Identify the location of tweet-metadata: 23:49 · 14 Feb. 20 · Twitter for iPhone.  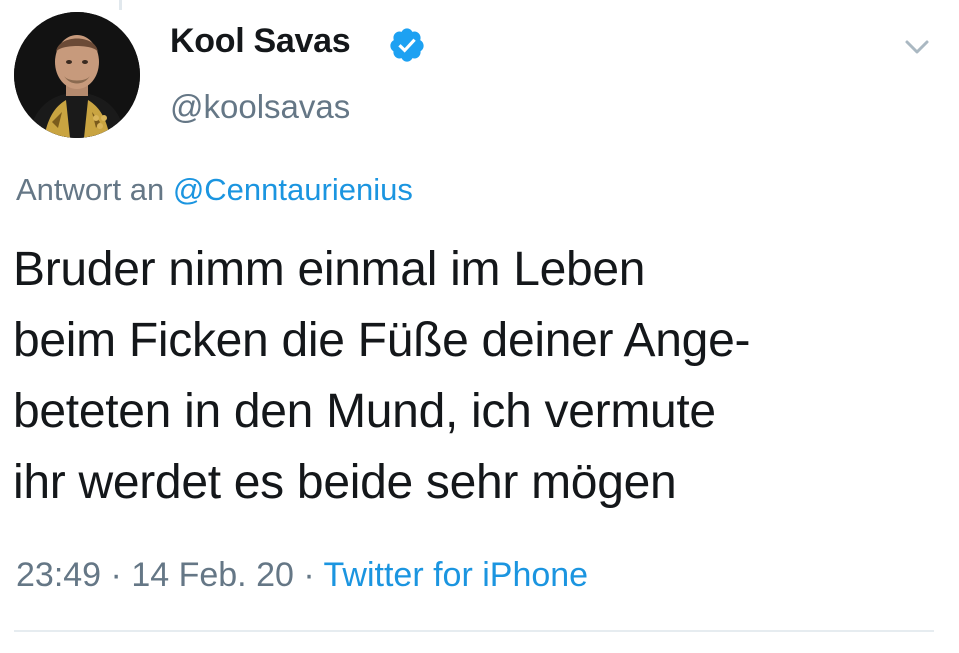
(302, 575).